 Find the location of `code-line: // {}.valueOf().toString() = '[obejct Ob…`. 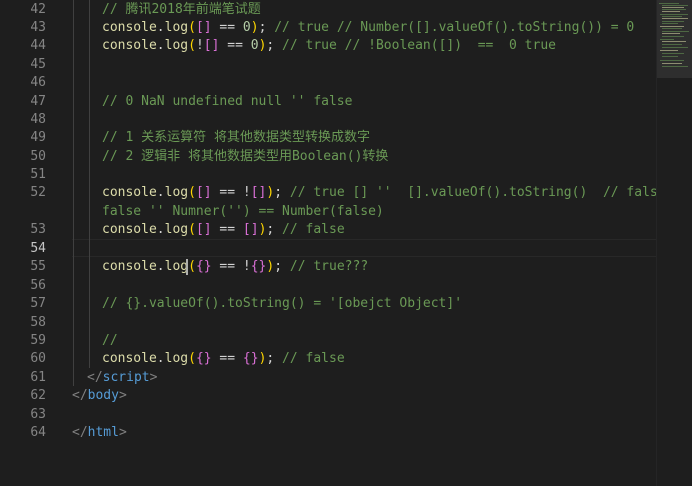

code-line: // {}.valueOf().toString() = '[obejct Ob… is located at coordinates (282, 304).